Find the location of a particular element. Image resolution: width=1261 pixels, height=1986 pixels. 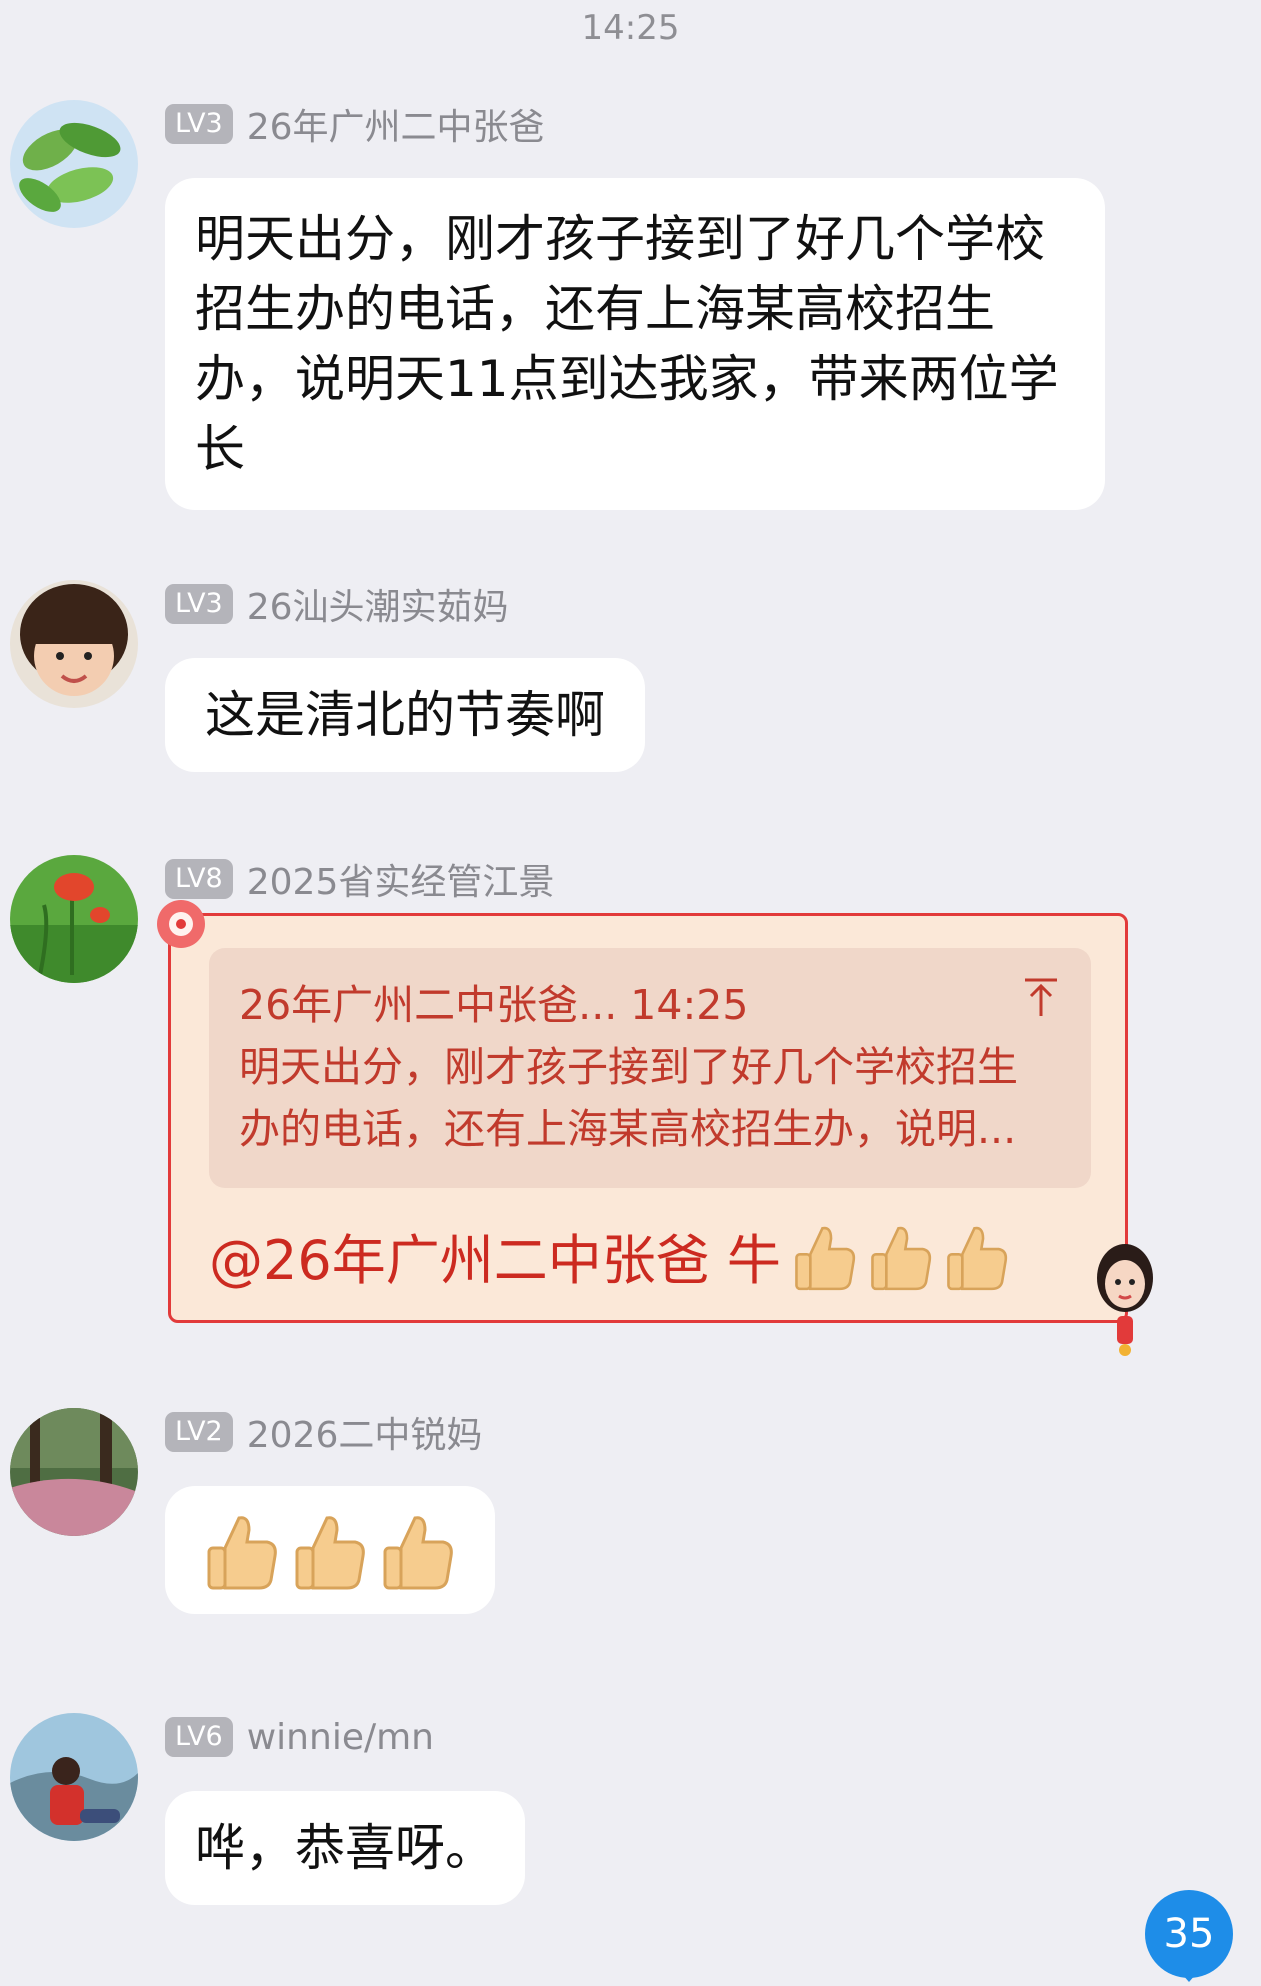

unread-count-badge: 35 is located at coordinates (1189, 1934).